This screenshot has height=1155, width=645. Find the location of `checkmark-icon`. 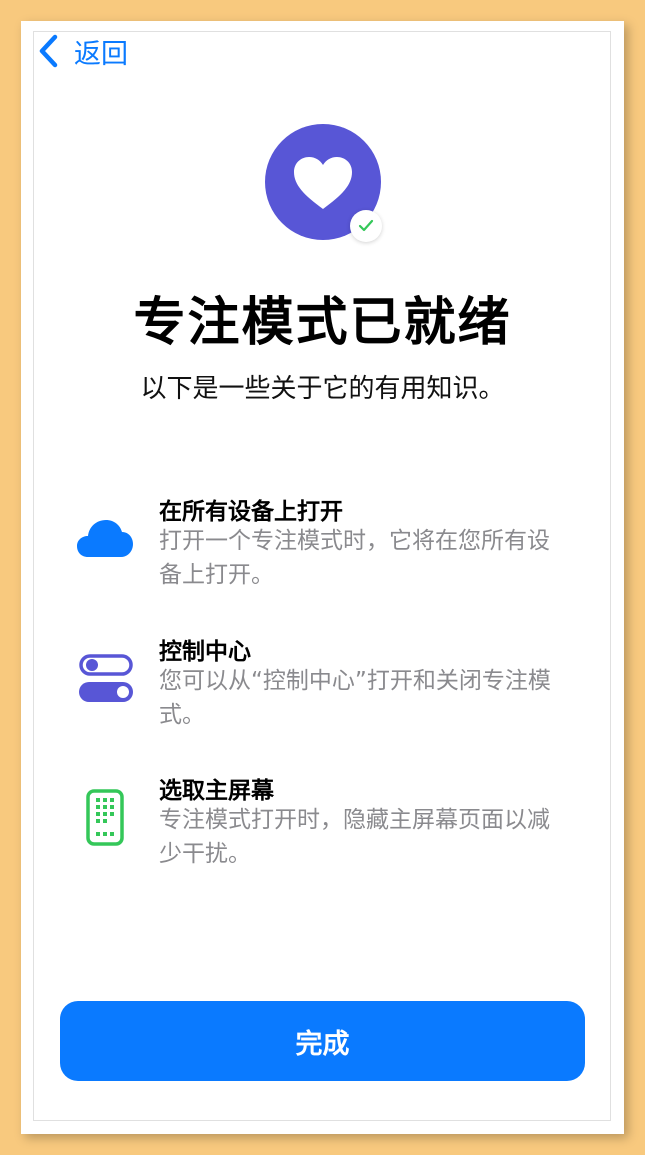

checkmark-icon is located at coordinates (366, 225).